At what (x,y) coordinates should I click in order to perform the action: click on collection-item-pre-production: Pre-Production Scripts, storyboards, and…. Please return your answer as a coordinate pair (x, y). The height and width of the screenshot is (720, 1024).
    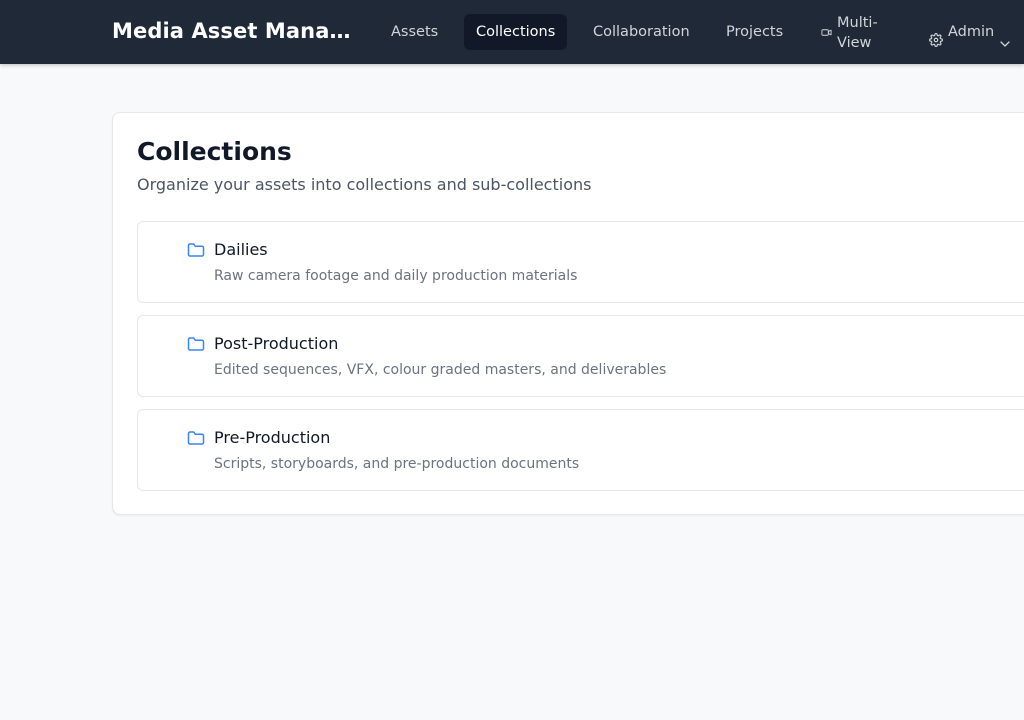
    Looking at the image, I should click on (580, 450).